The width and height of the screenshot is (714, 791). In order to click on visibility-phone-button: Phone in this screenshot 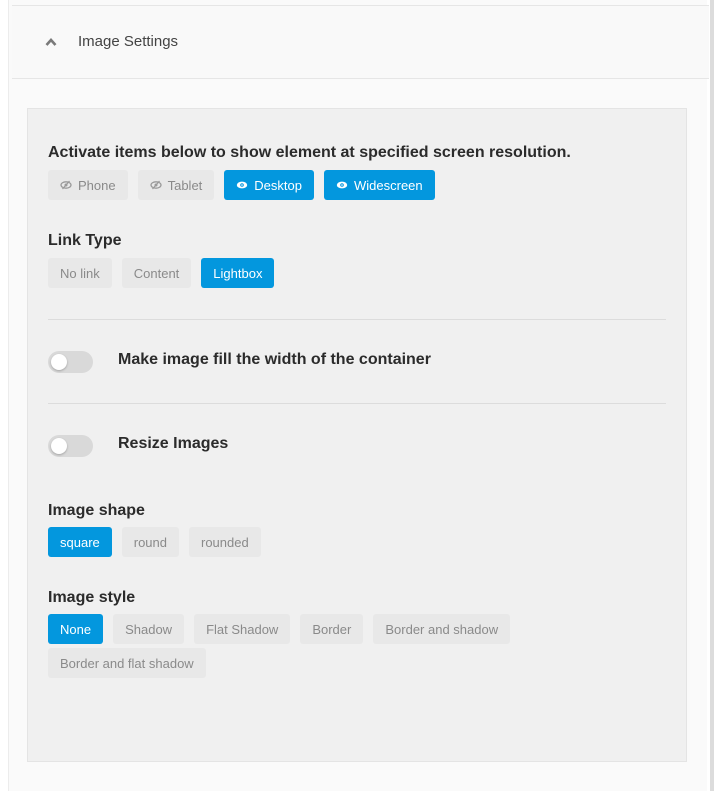, I will do `click(88, 185)`.